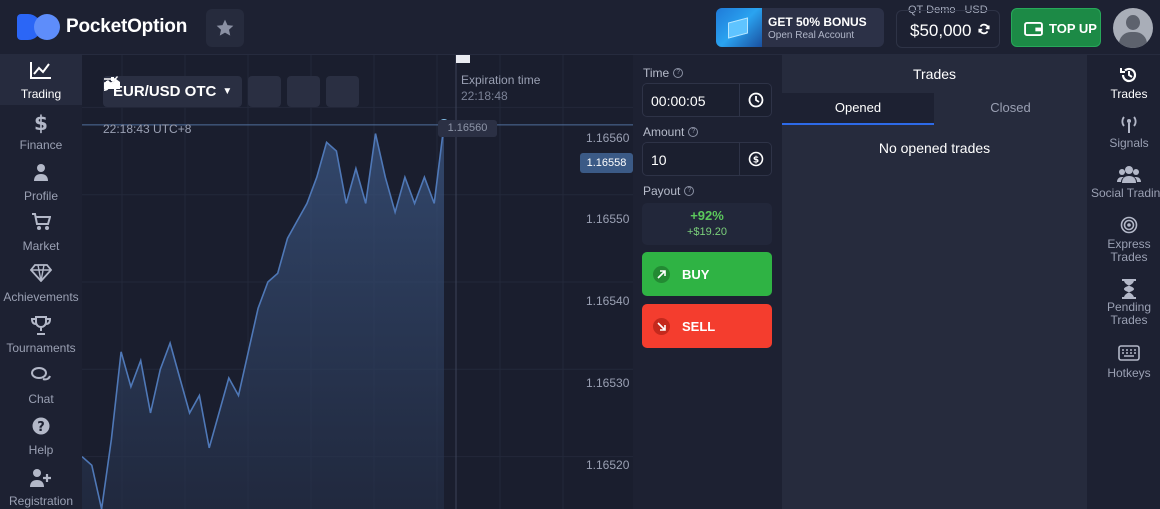  What do you see at coordinates (41, 232) in the screenshot?
I see `sidebar-item-market: Market` at bounding box center [41, 232].